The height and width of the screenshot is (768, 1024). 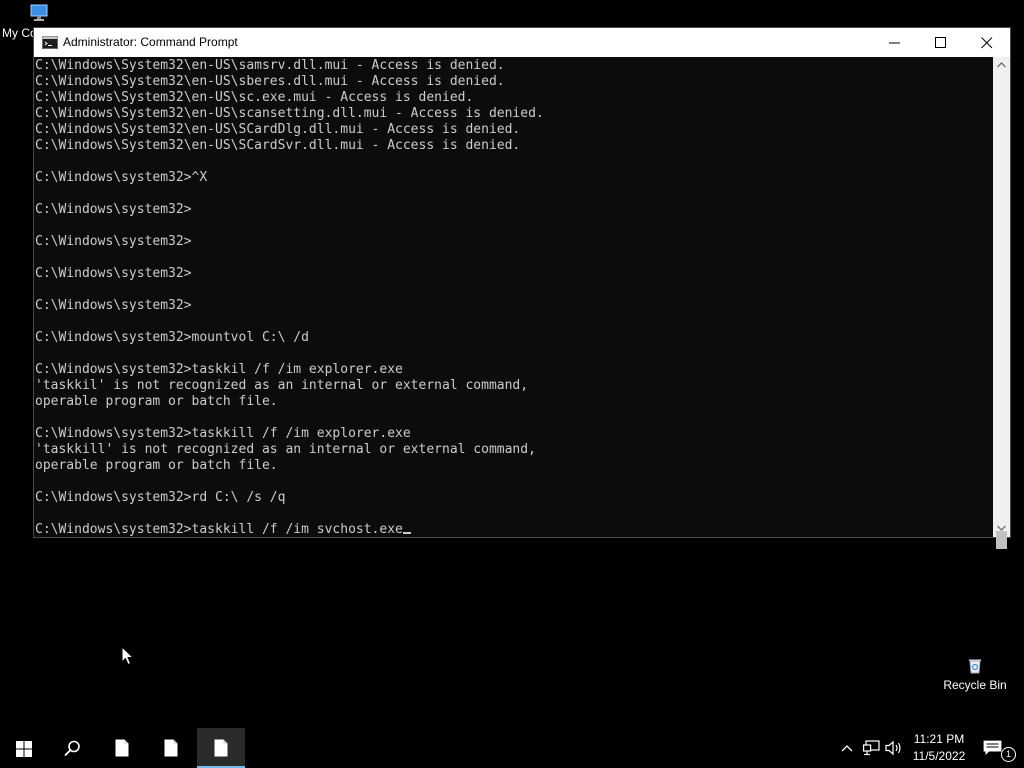 What do you see at coordinates (50, 42) in the screenshot?
I see `cmd-icon` at bounding box center [50, 42].